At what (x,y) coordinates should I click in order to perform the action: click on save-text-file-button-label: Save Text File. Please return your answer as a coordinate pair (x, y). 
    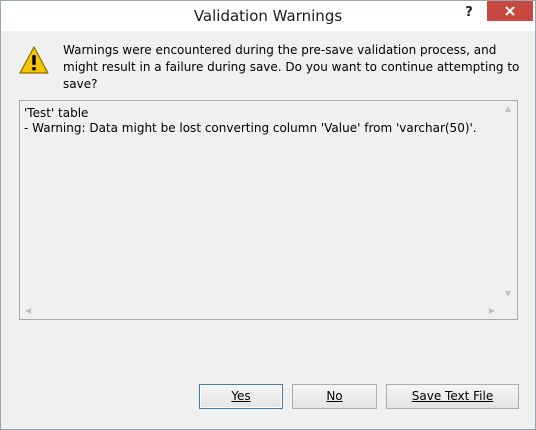
    Looking at the image, I should click on (452, 396).